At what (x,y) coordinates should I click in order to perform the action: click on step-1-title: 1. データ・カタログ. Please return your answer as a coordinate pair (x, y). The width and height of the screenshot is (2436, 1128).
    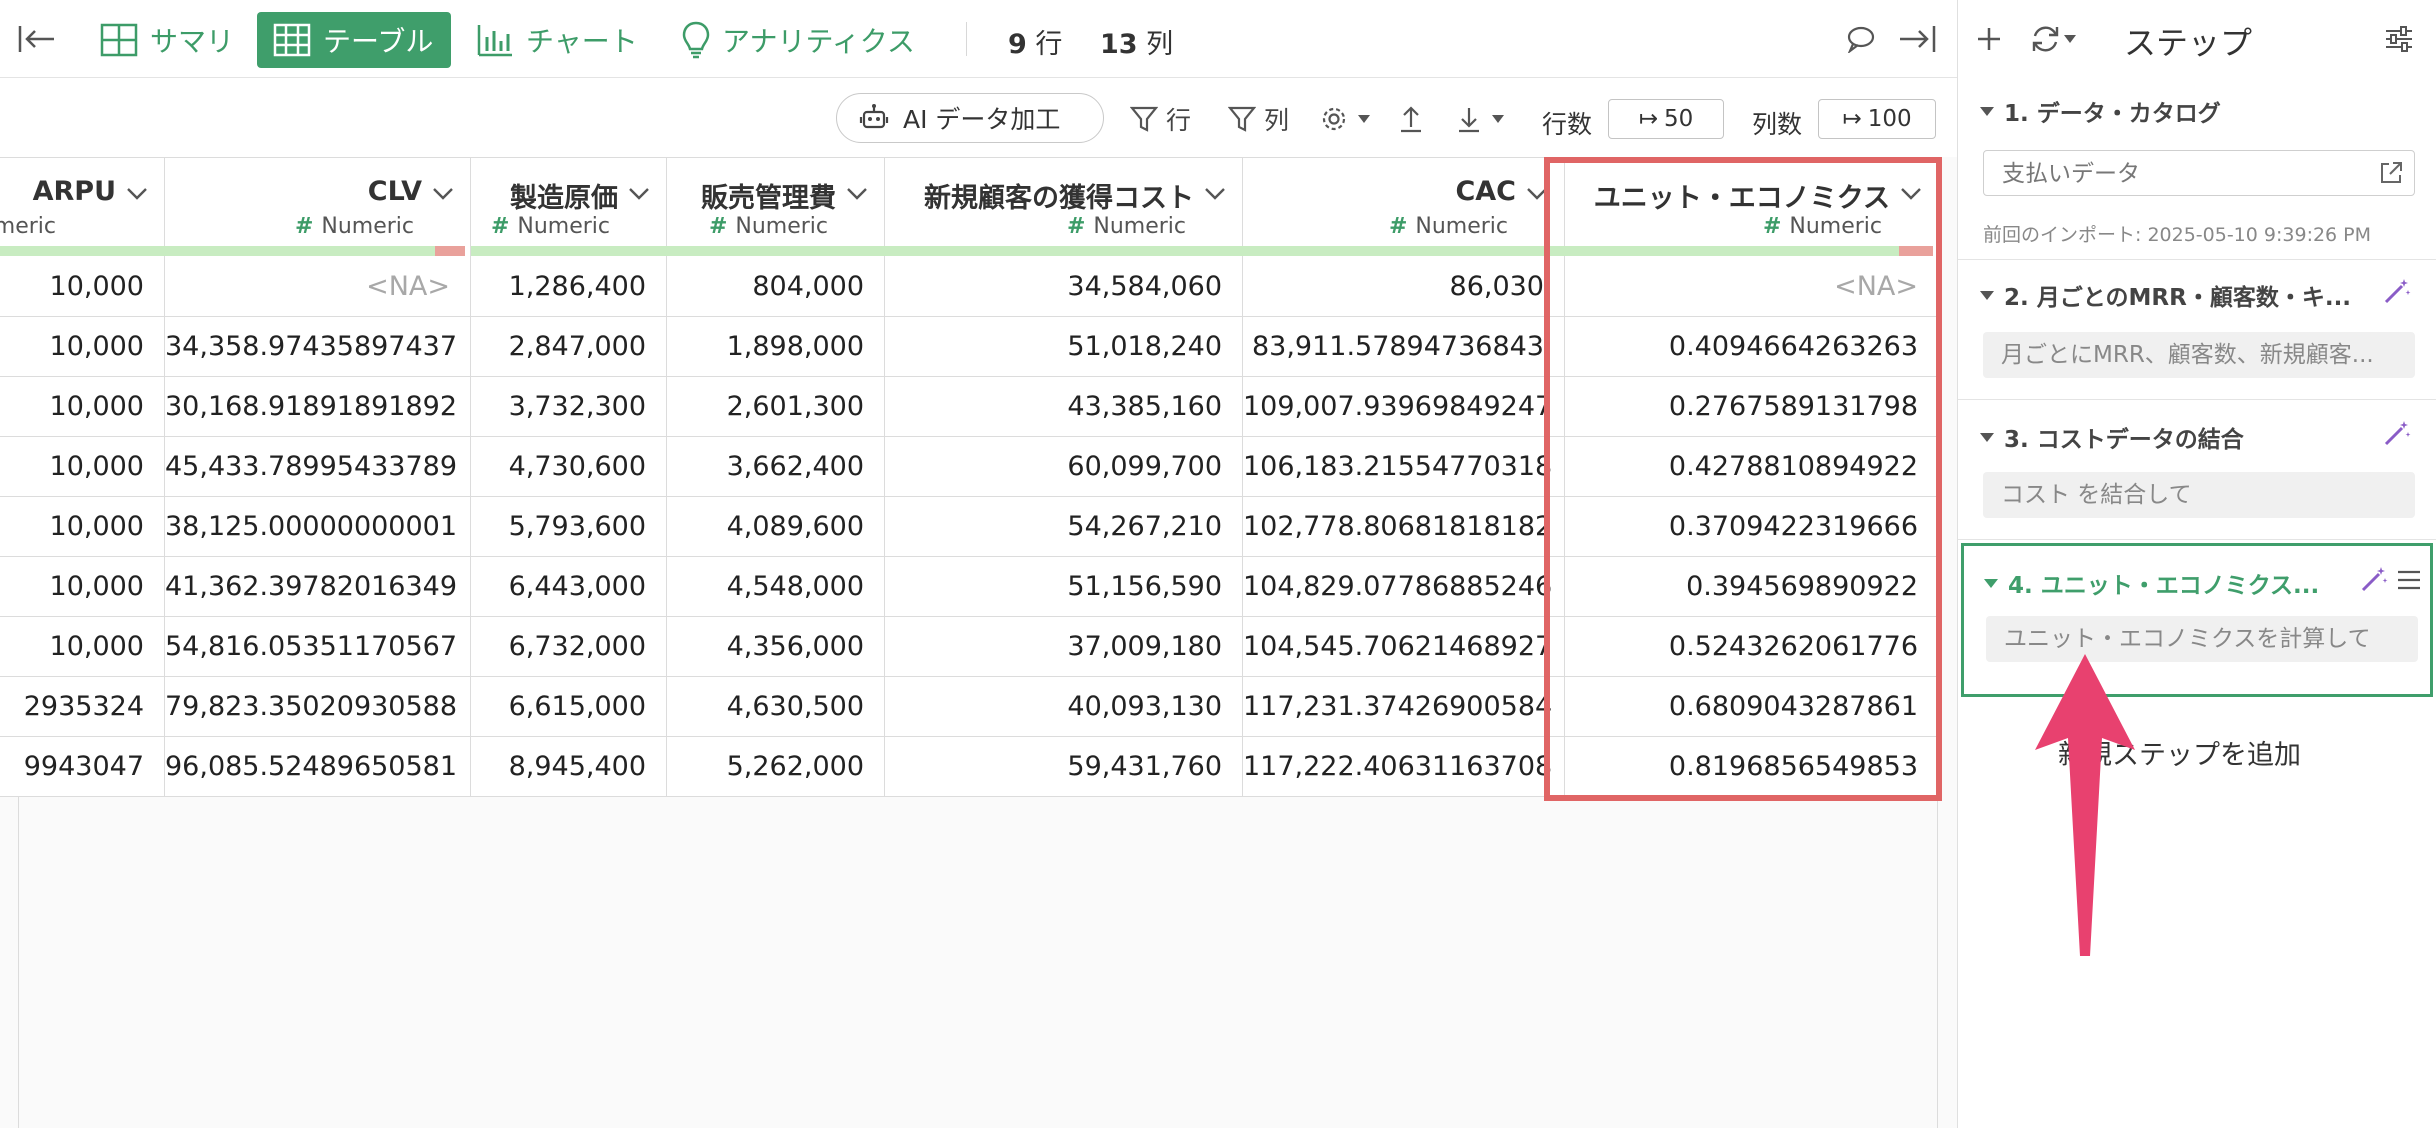
    Looking at the image, I should click on (2100, 111).